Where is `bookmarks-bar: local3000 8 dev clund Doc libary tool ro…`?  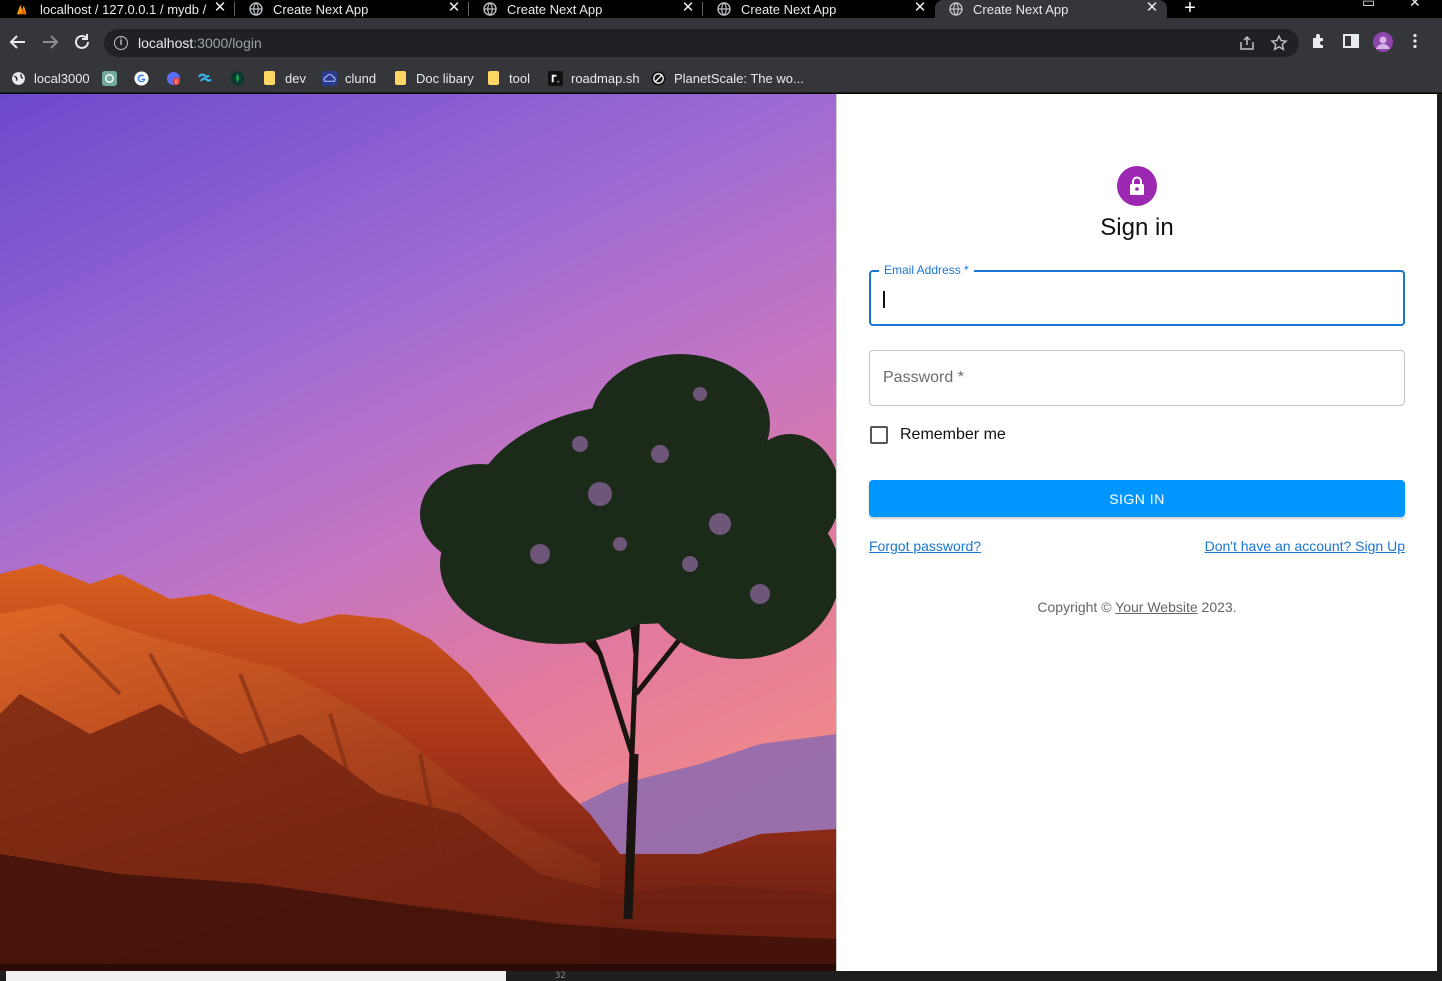
bookmarks-bar: local3000 8 dev clund Doc libary tool ro… is located at coordinates (721, 78).